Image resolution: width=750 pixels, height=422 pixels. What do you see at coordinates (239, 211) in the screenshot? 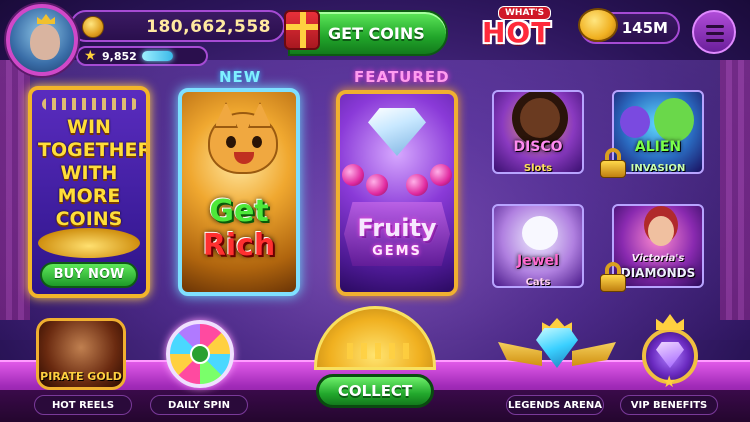
I see `get-rich-line1: Get` at bounding box center [239, 211].